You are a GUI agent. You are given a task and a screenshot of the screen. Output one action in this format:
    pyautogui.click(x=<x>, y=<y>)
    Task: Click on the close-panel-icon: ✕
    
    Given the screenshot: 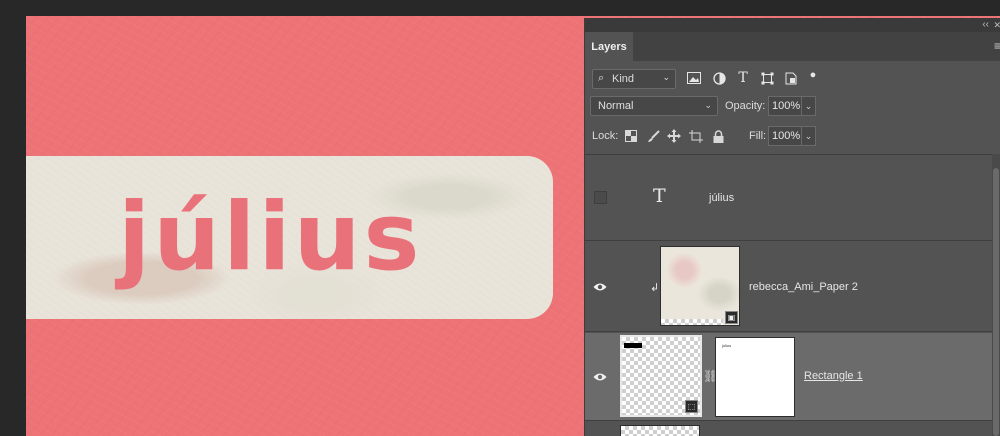 What is the action you would take?
    pyautogui.click(x=996, y=25)
    